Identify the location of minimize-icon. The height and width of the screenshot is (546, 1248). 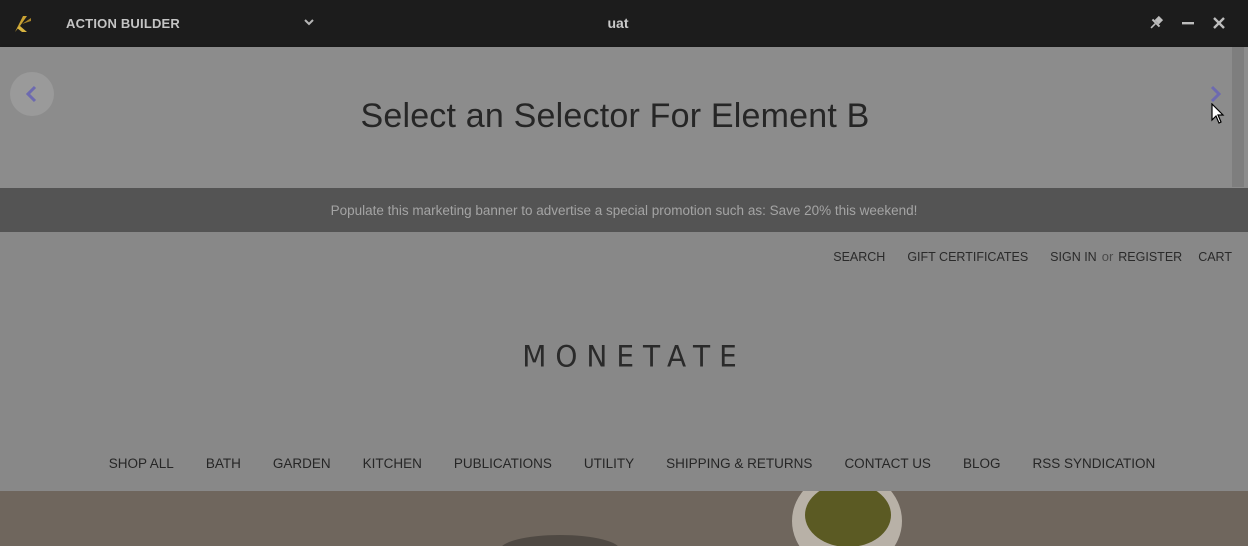
(1188, 23).